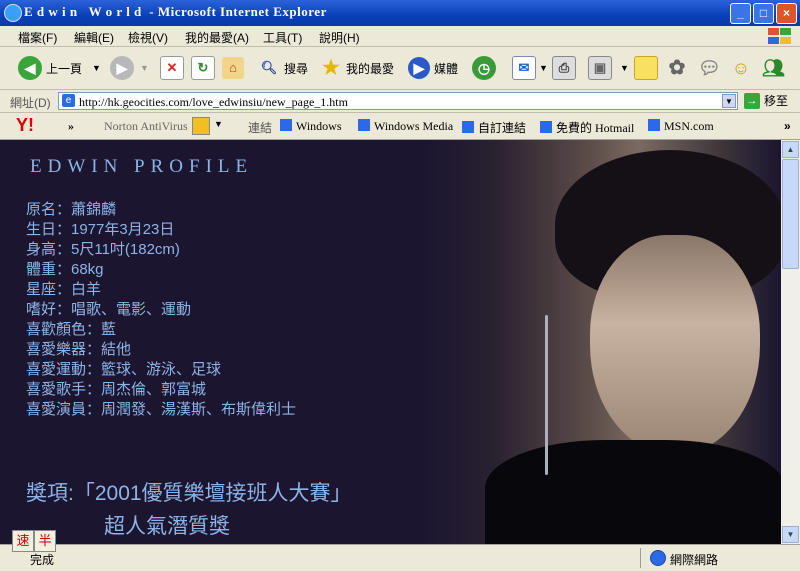 Image resolution: width=800 pixels, height=571 pixels. I want to click on mail-dropdown-icon: ▼, so click(543, 68).